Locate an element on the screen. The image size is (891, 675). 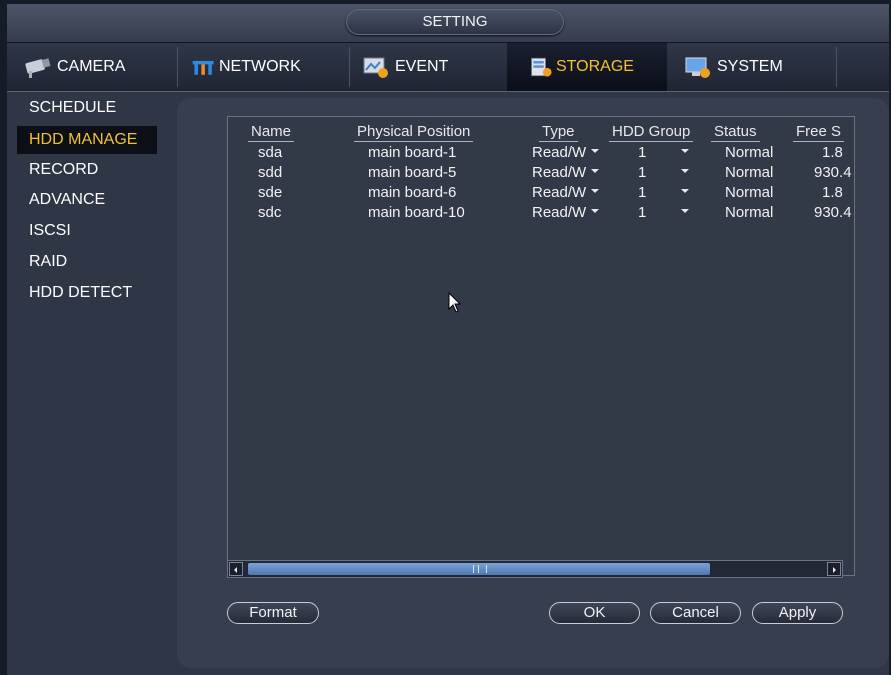
cell-physical-position: main board-5 is located at coordinates (412, 172).